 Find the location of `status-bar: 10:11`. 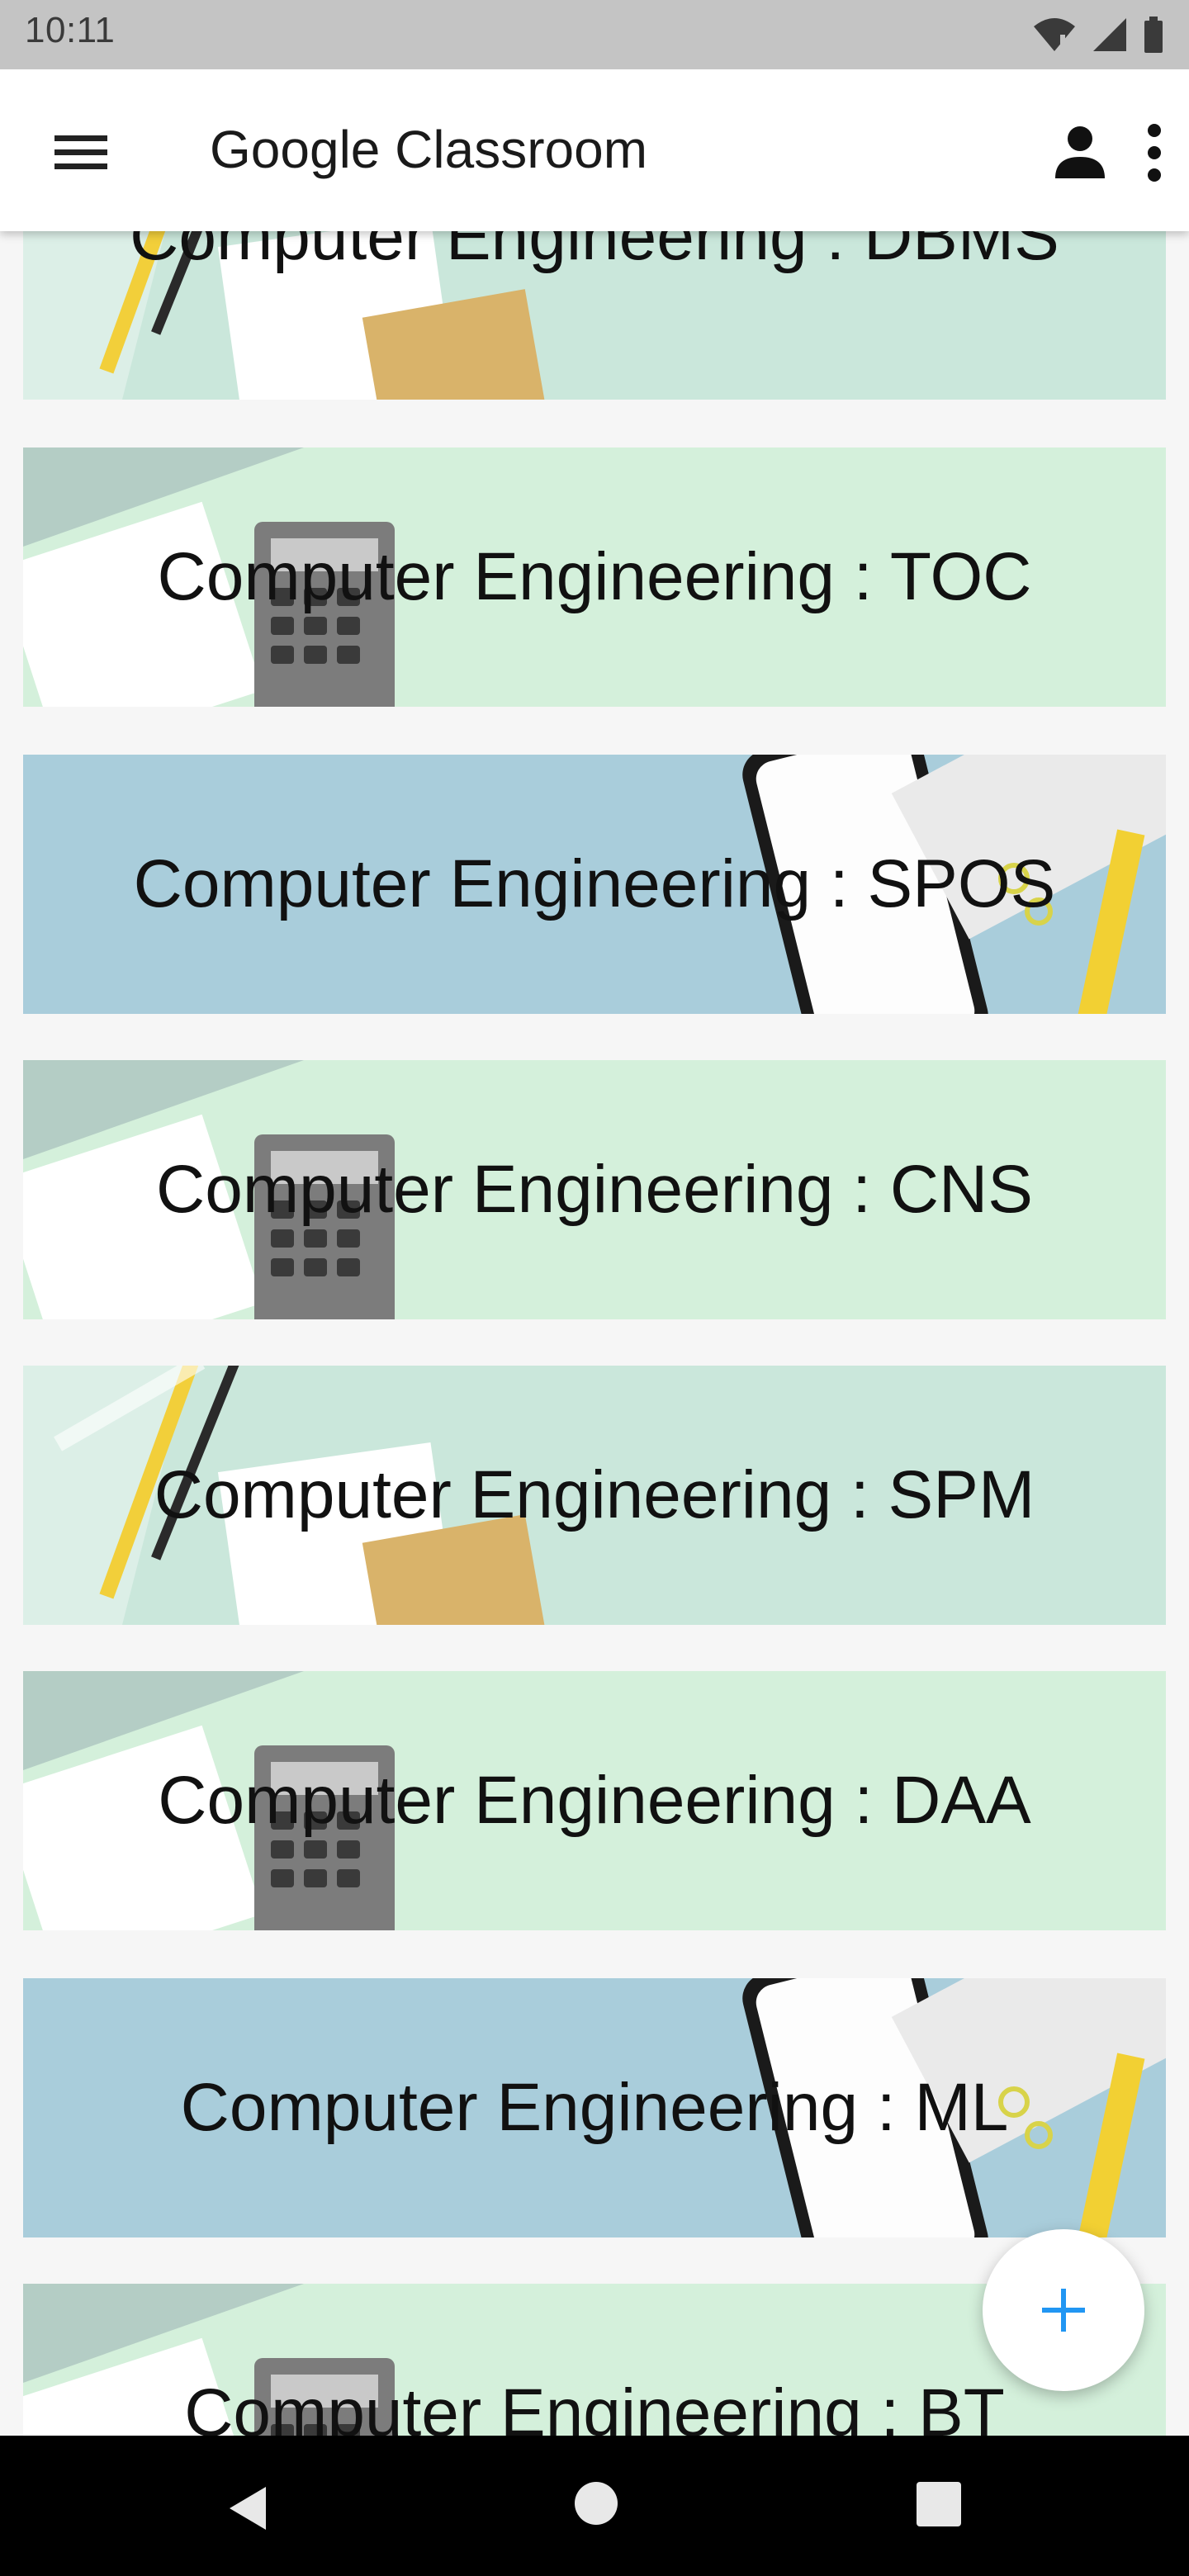

status-bar: 10:11 is located at coordinates (594, 34).